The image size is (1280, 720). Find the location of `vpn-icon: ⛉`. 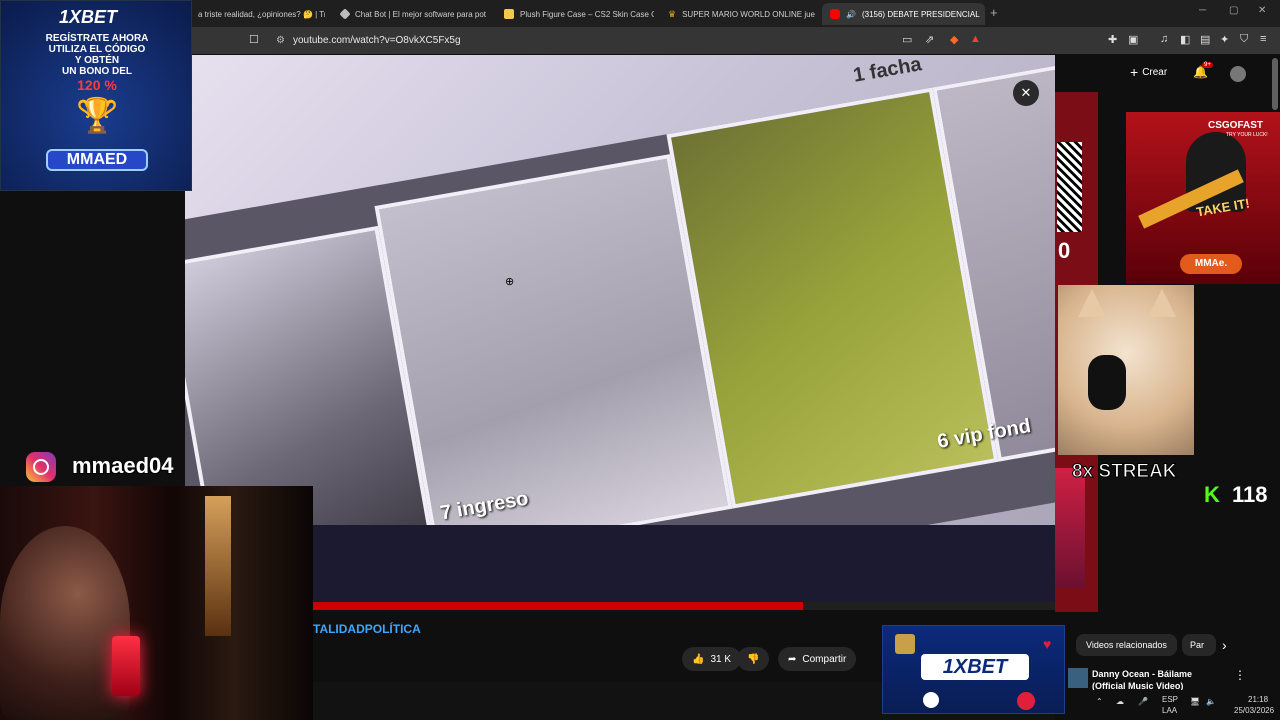

vpn-icon: ⛉ is located at coordinates (1244, 39).